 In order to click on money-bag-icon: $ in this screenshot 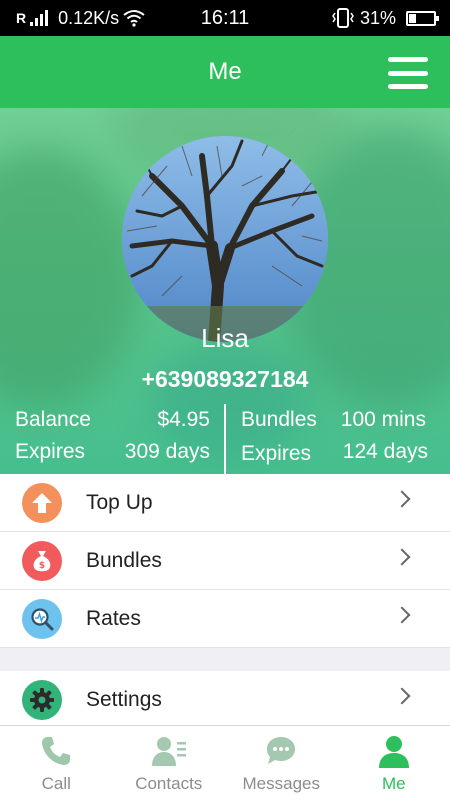, I will do `click(42, 560)`.